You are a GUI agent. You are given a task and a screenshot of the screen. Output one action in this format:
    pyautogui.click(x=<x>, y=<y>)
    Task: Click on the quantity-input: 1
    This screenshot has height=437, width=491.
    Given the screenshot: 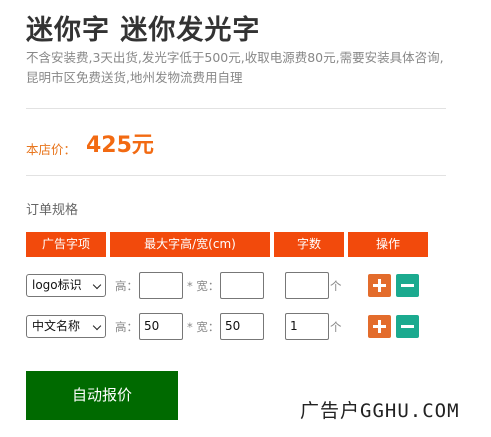 What is the action you would take?
    pyautogui.click(x=307, y=326)
    